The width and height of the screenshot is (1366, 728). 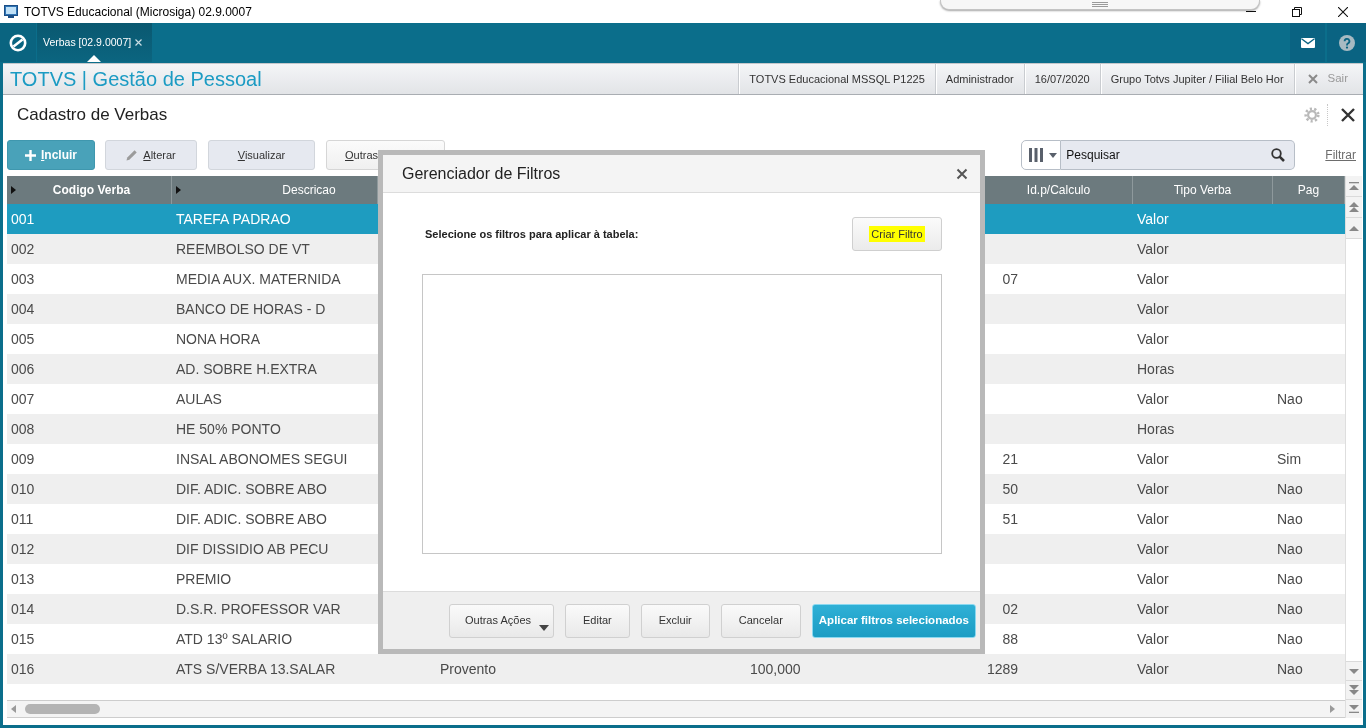 I want to click on table-cell-text: 008, so click(x=23, y=429).